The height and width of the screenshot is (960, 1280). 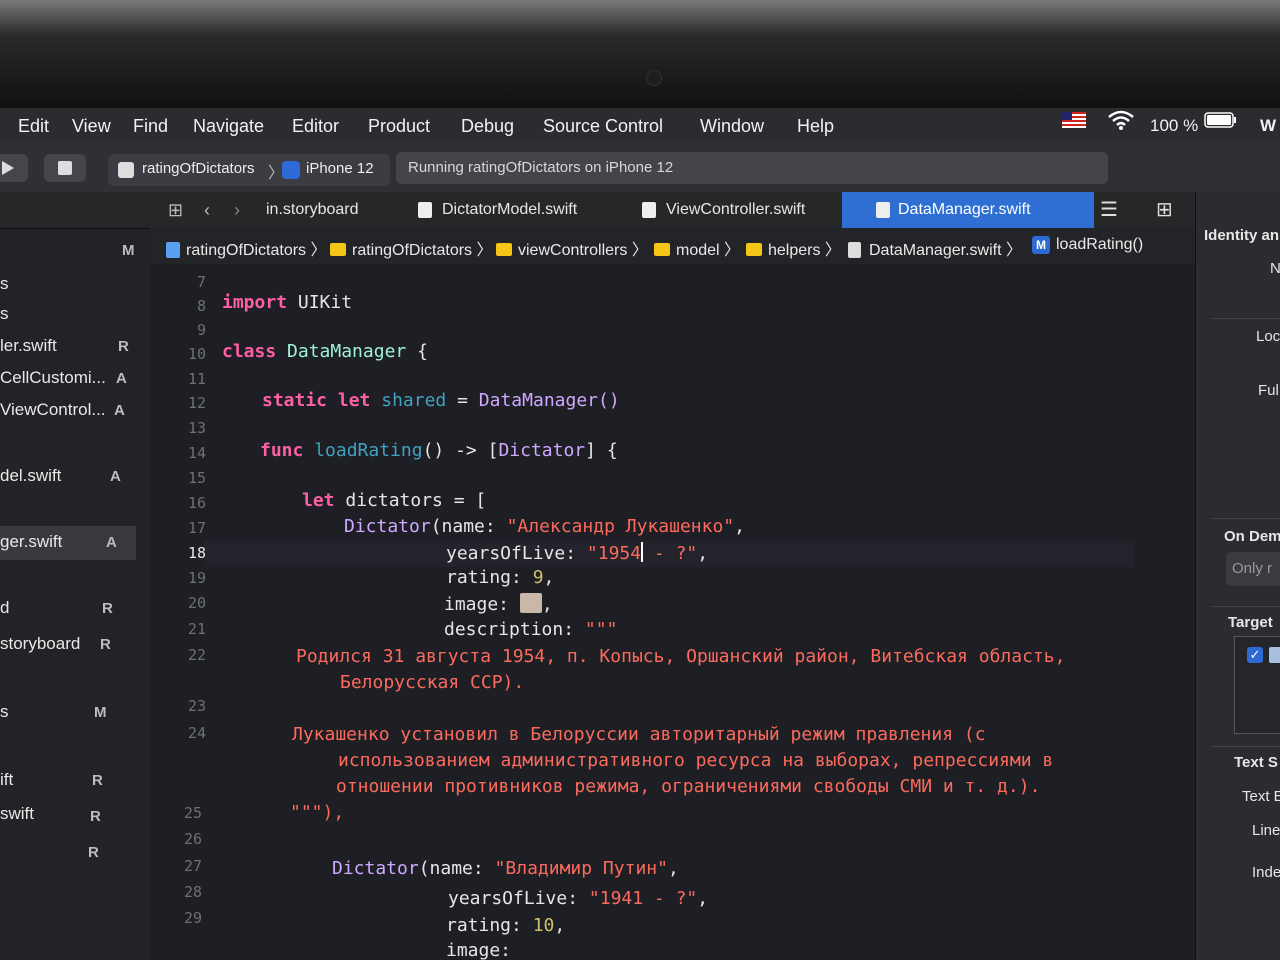 I want to click on breadcrumb-group: ratingOfDictators 〉, so click(x=411, y=248).